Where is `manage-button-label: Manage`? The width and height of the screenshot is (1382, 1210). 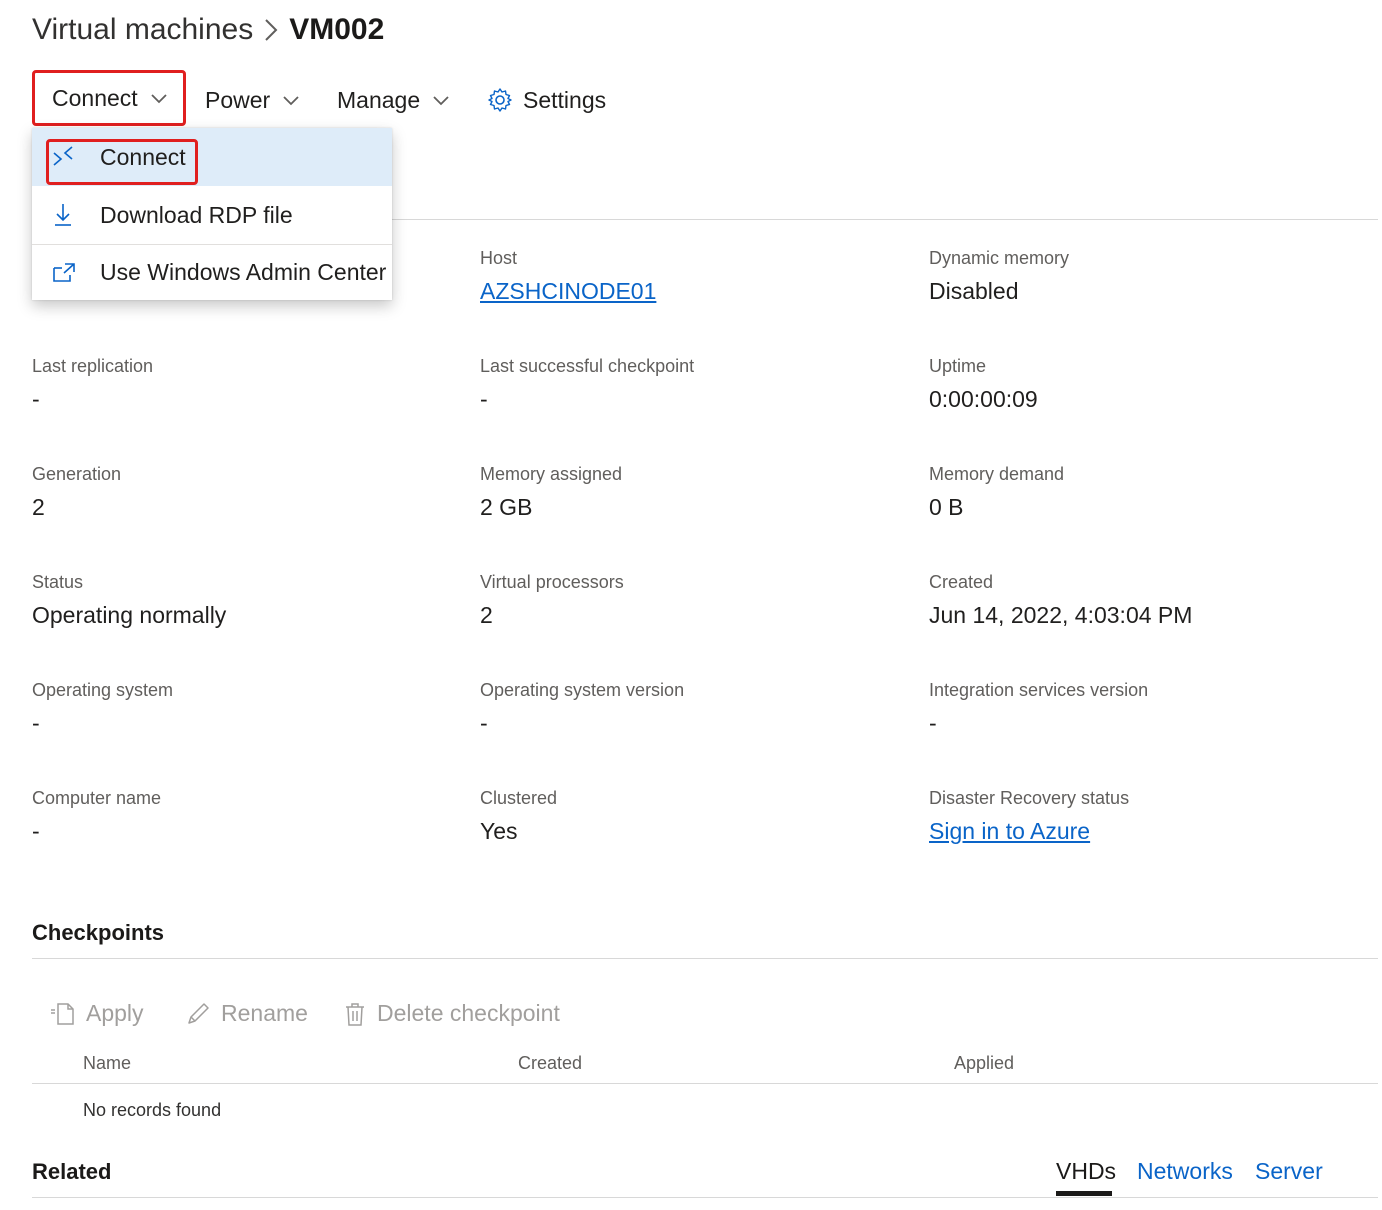
manage-button-label: Manage is located at coordinates (379, 99).